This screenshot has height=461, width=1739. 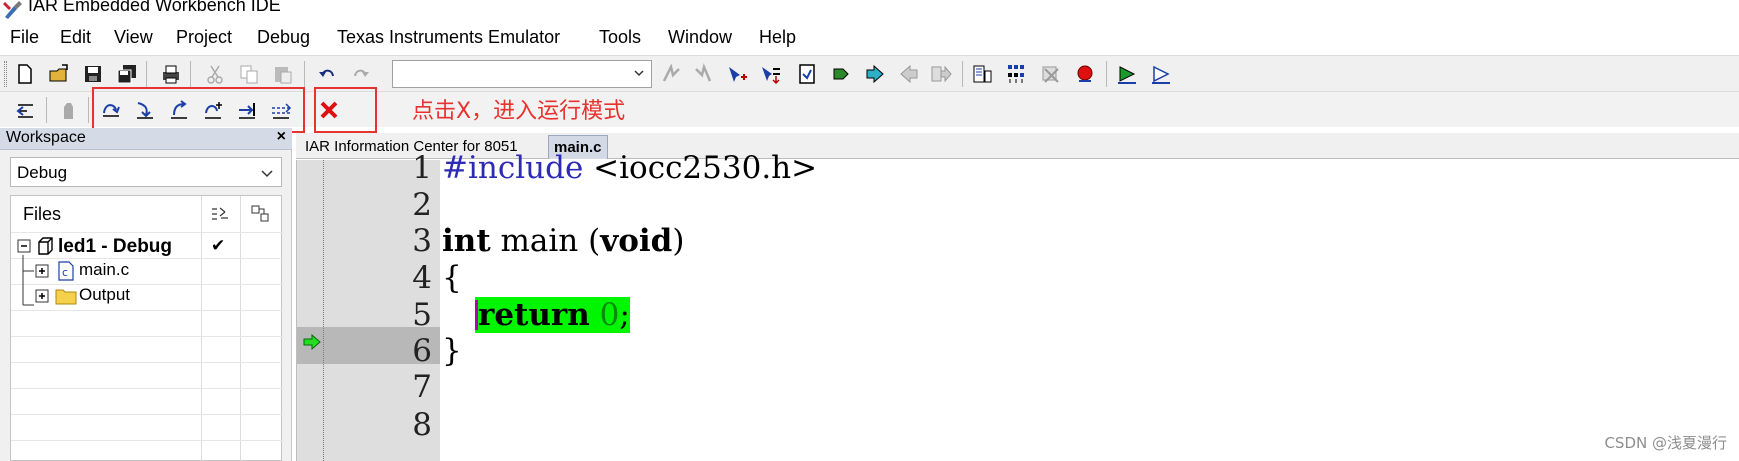 What do you see at coordinates (1127, 74) in the screenshot?
I see `download-and-debug-green-icon` at bounding box center [1127, 74].